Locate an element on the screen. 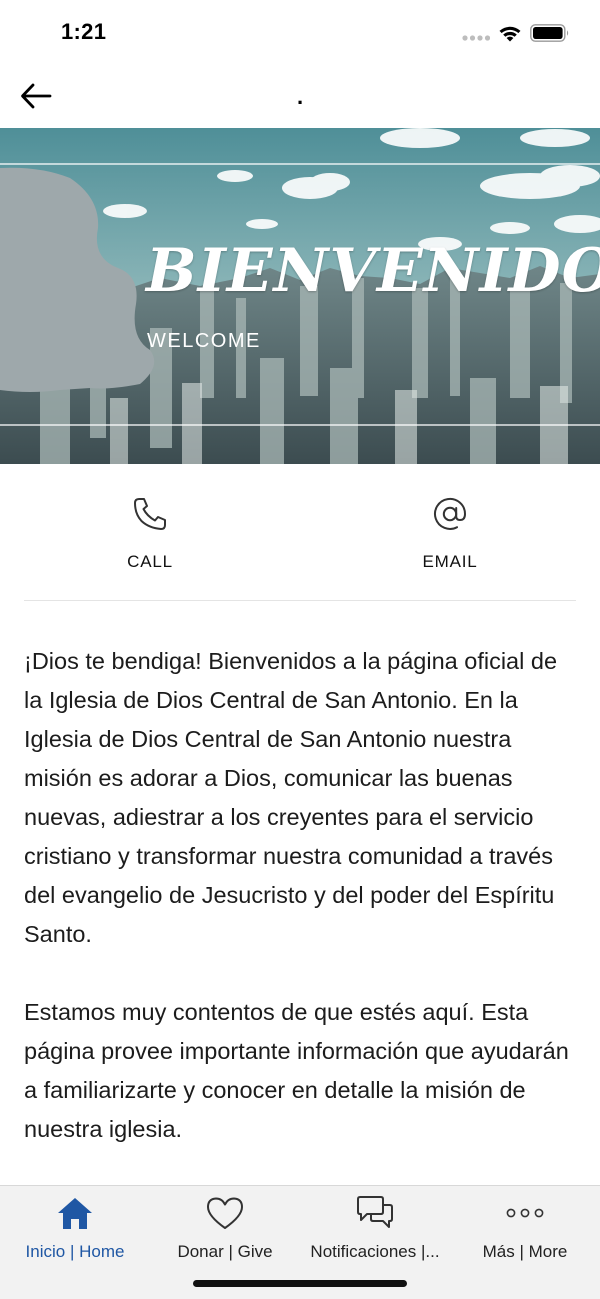  tab-give-label: Donar | Give is located at coordinates (225, 1251).